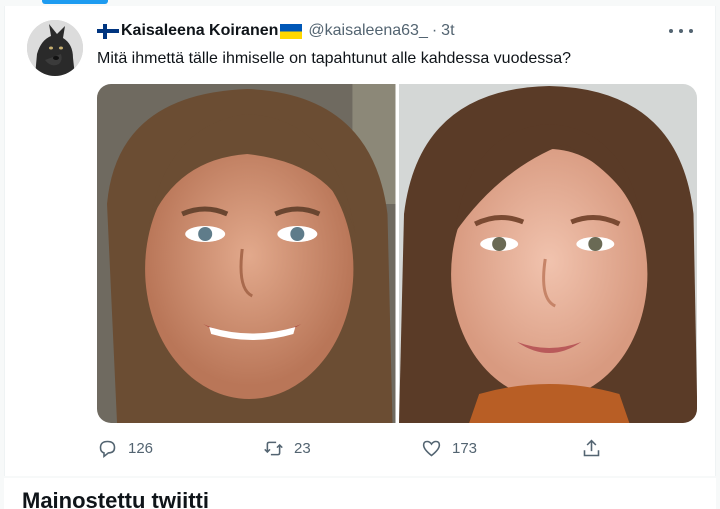 This screenshot has height=509, width=720. Describe the element at coordinates (302, 448) in the screenshot. I see `retweet-count: 23` at that location.